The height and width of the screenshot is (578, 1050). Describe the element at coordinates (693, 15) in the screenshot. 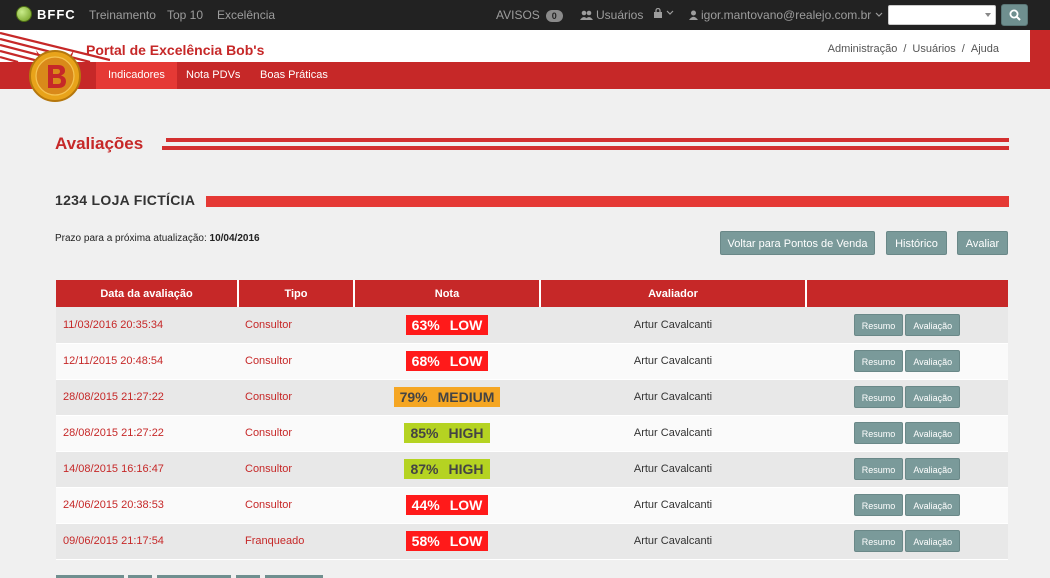

I see `user-icon` at that location.